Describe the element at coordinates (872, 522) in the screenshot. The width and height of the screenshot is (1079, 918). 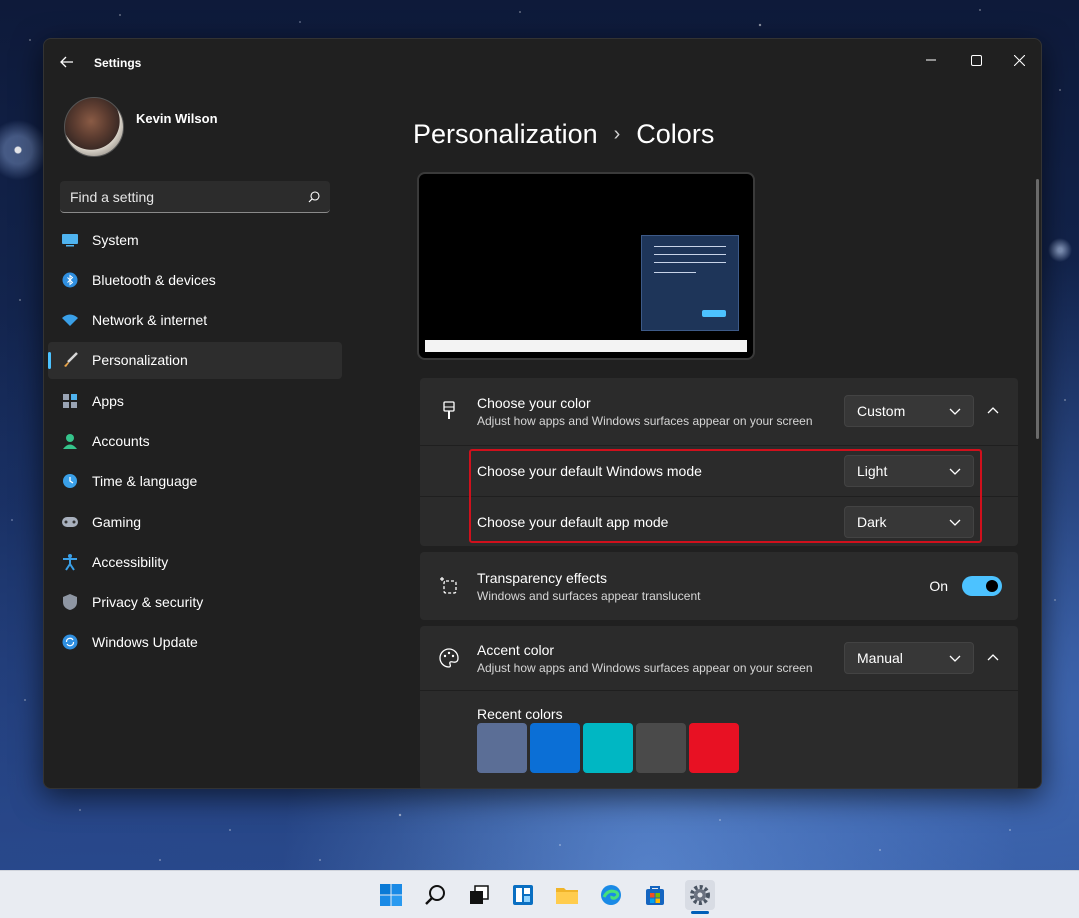
I see `app-mode-value: Dark` at that location.